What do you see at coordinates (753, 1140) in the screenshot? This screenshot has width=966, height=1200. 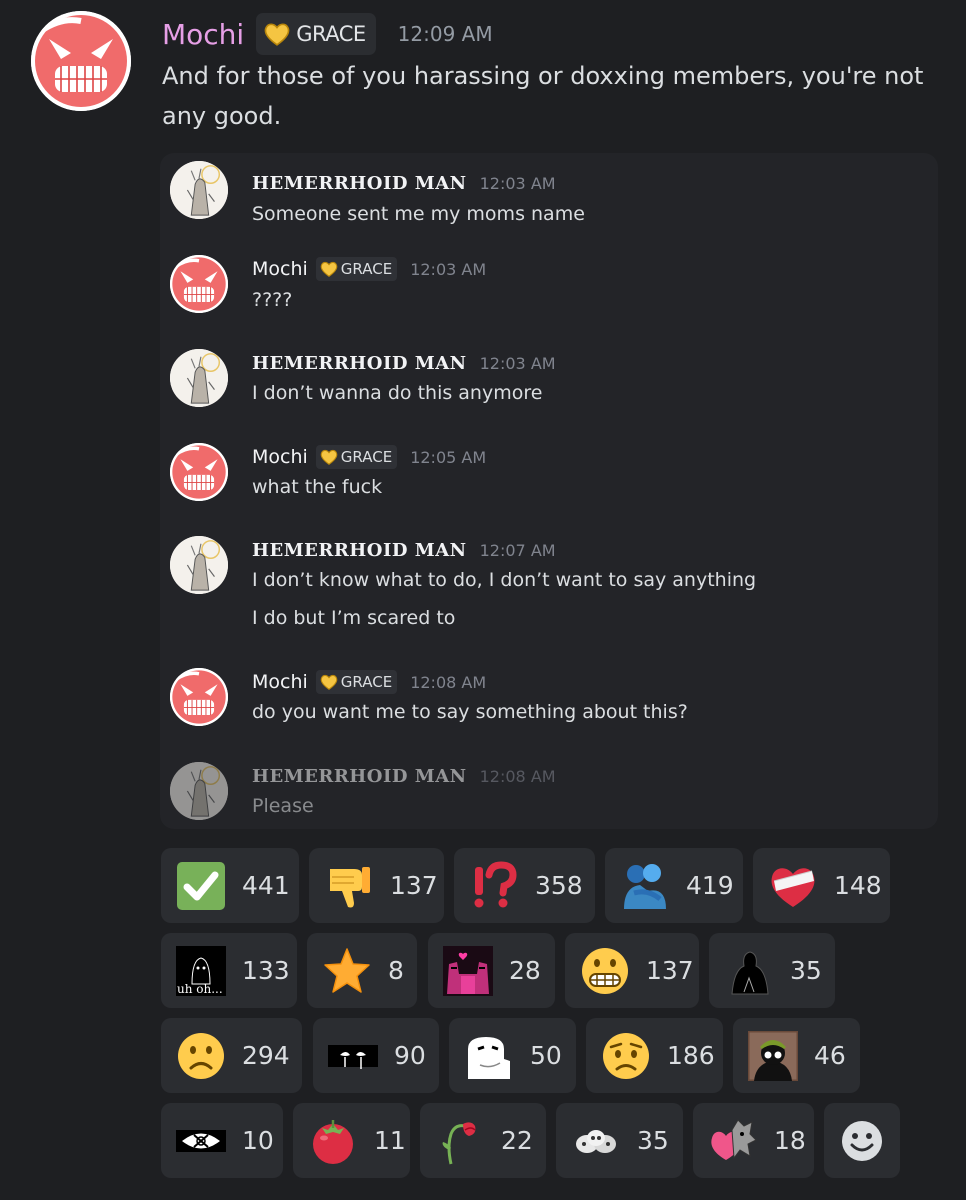 I see `reaction-heart-creature: 18` at bounding box center [753, 1140].